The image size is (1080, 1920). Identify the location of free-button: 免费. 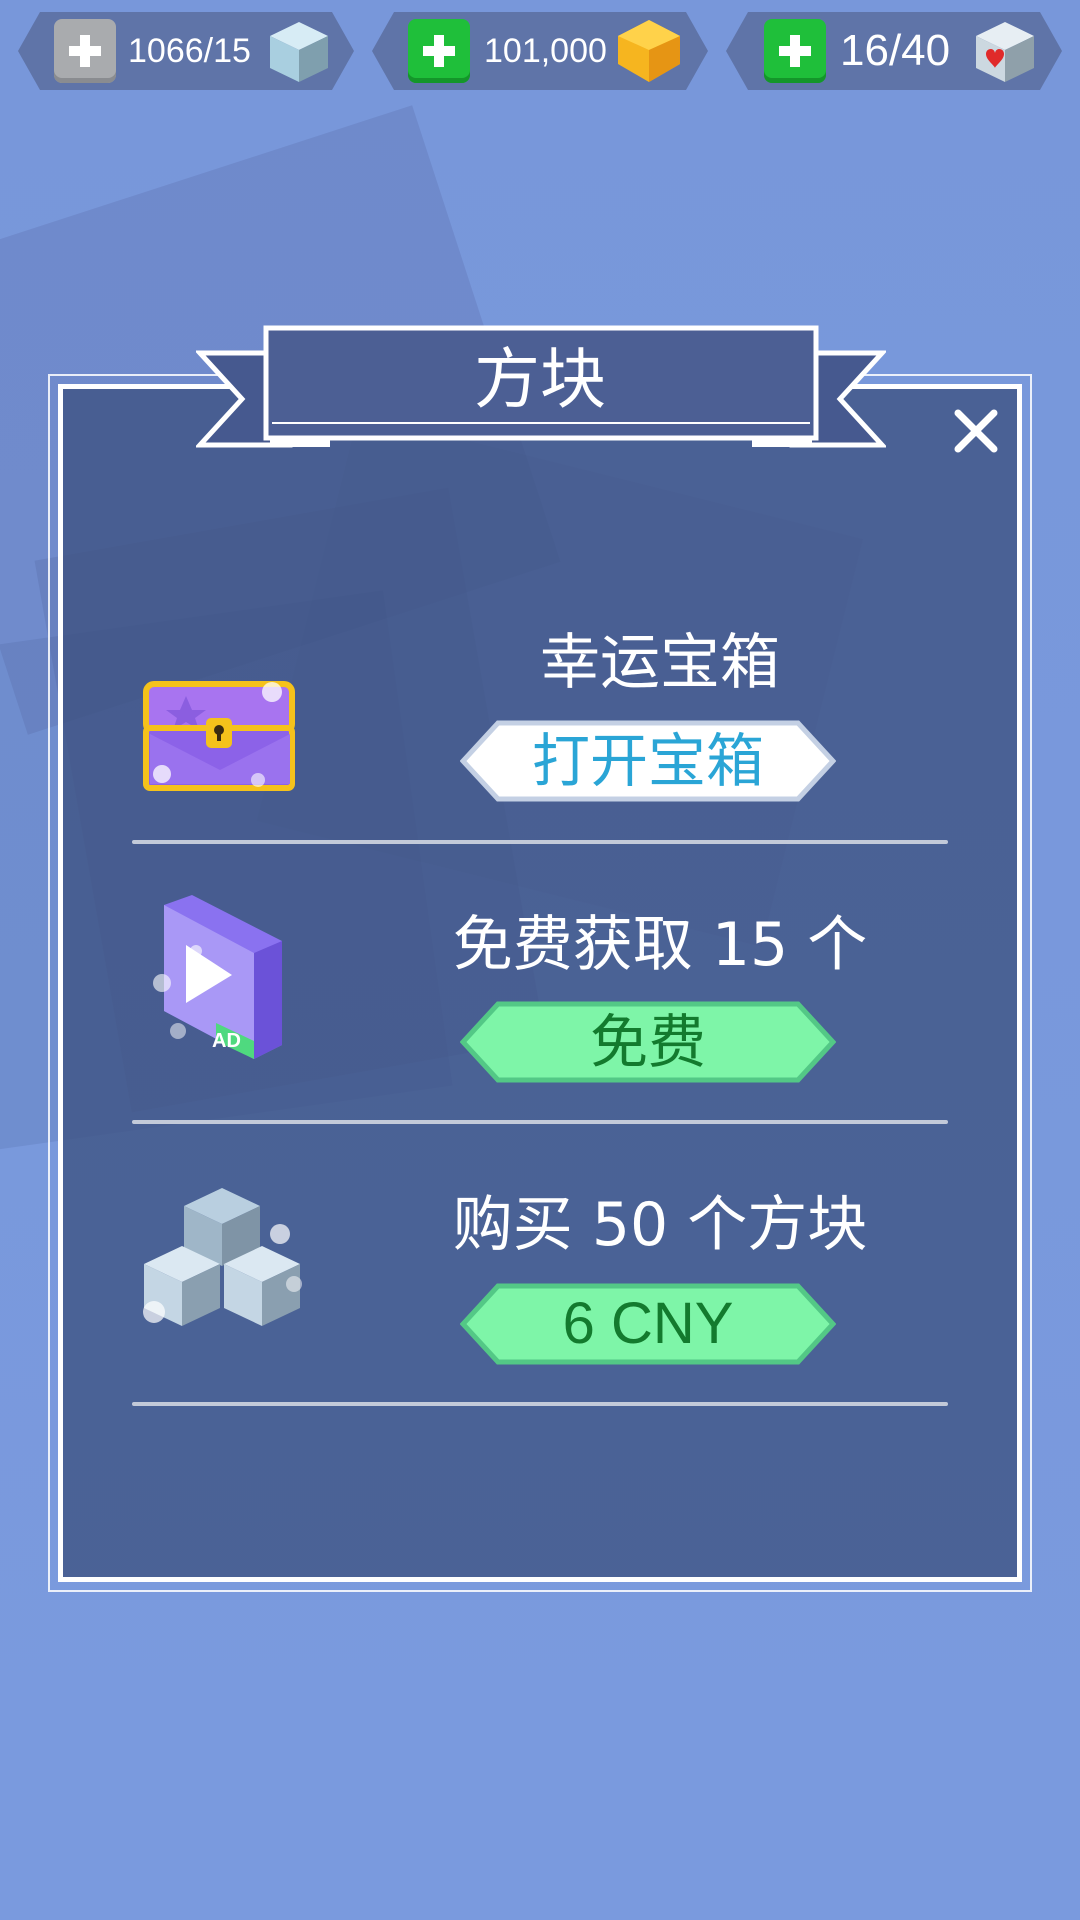
(648, 1042).